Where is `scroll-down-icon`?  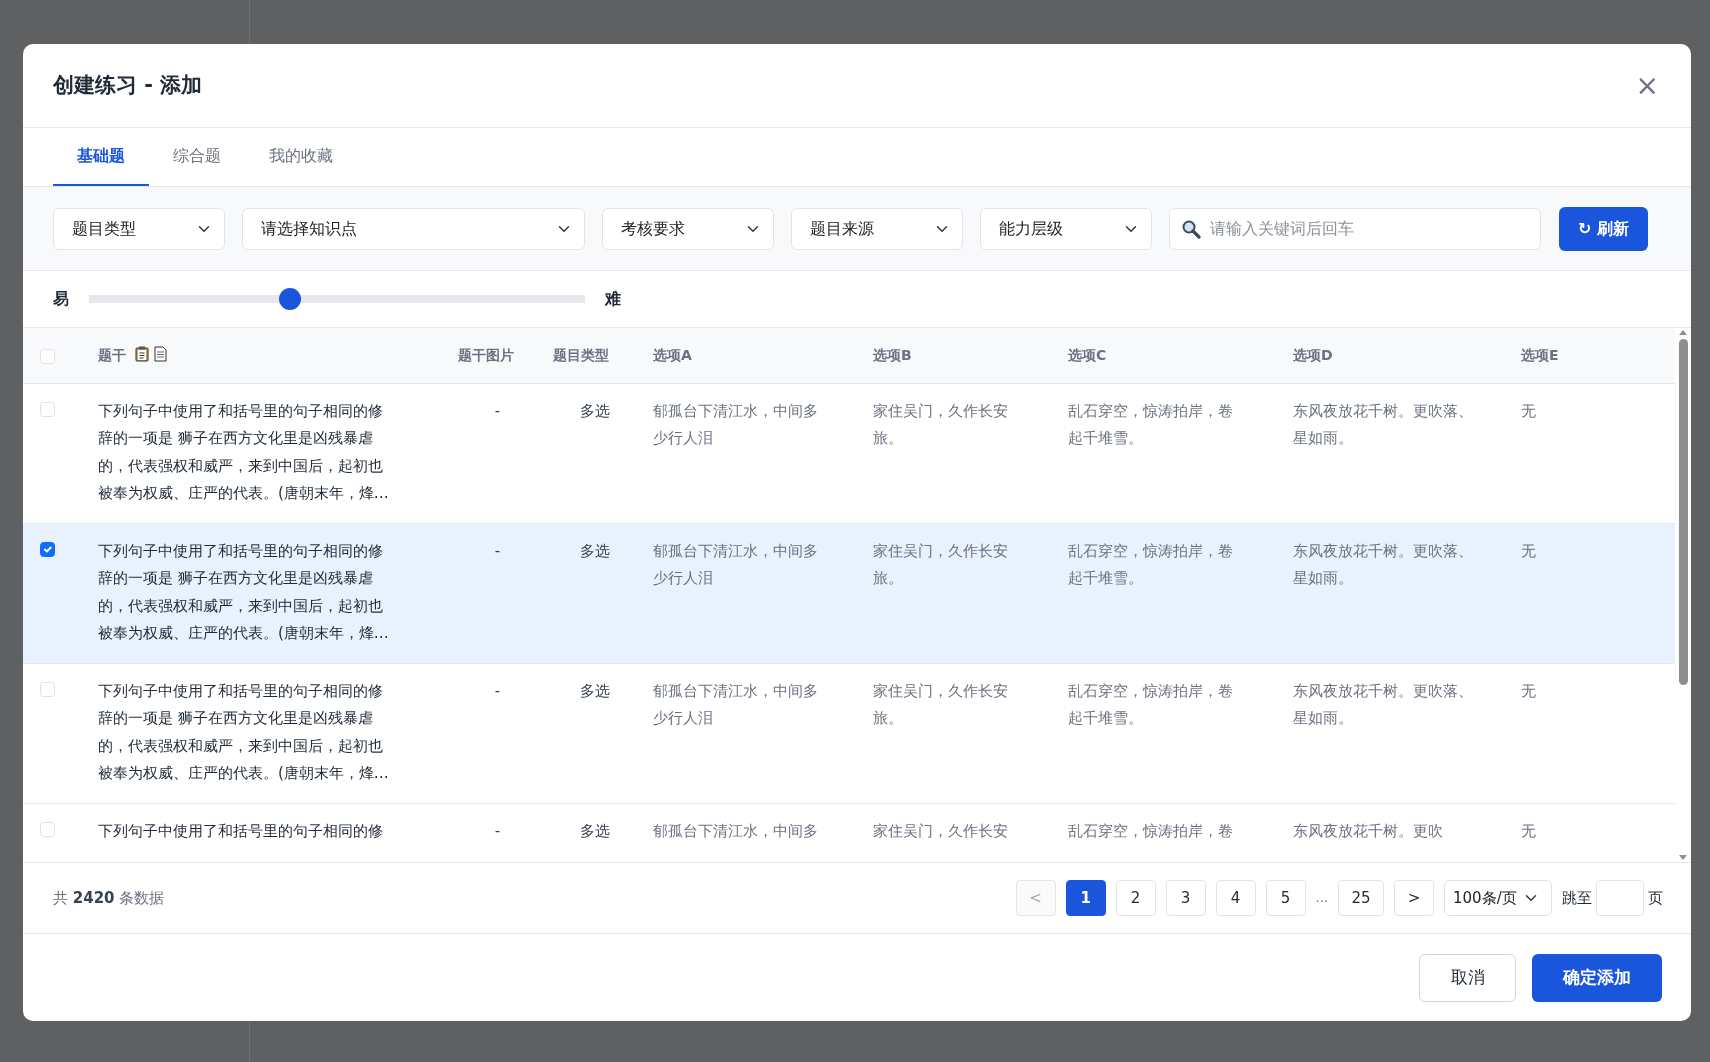 scroll-down-icon is located at coordinates (1683, 858).